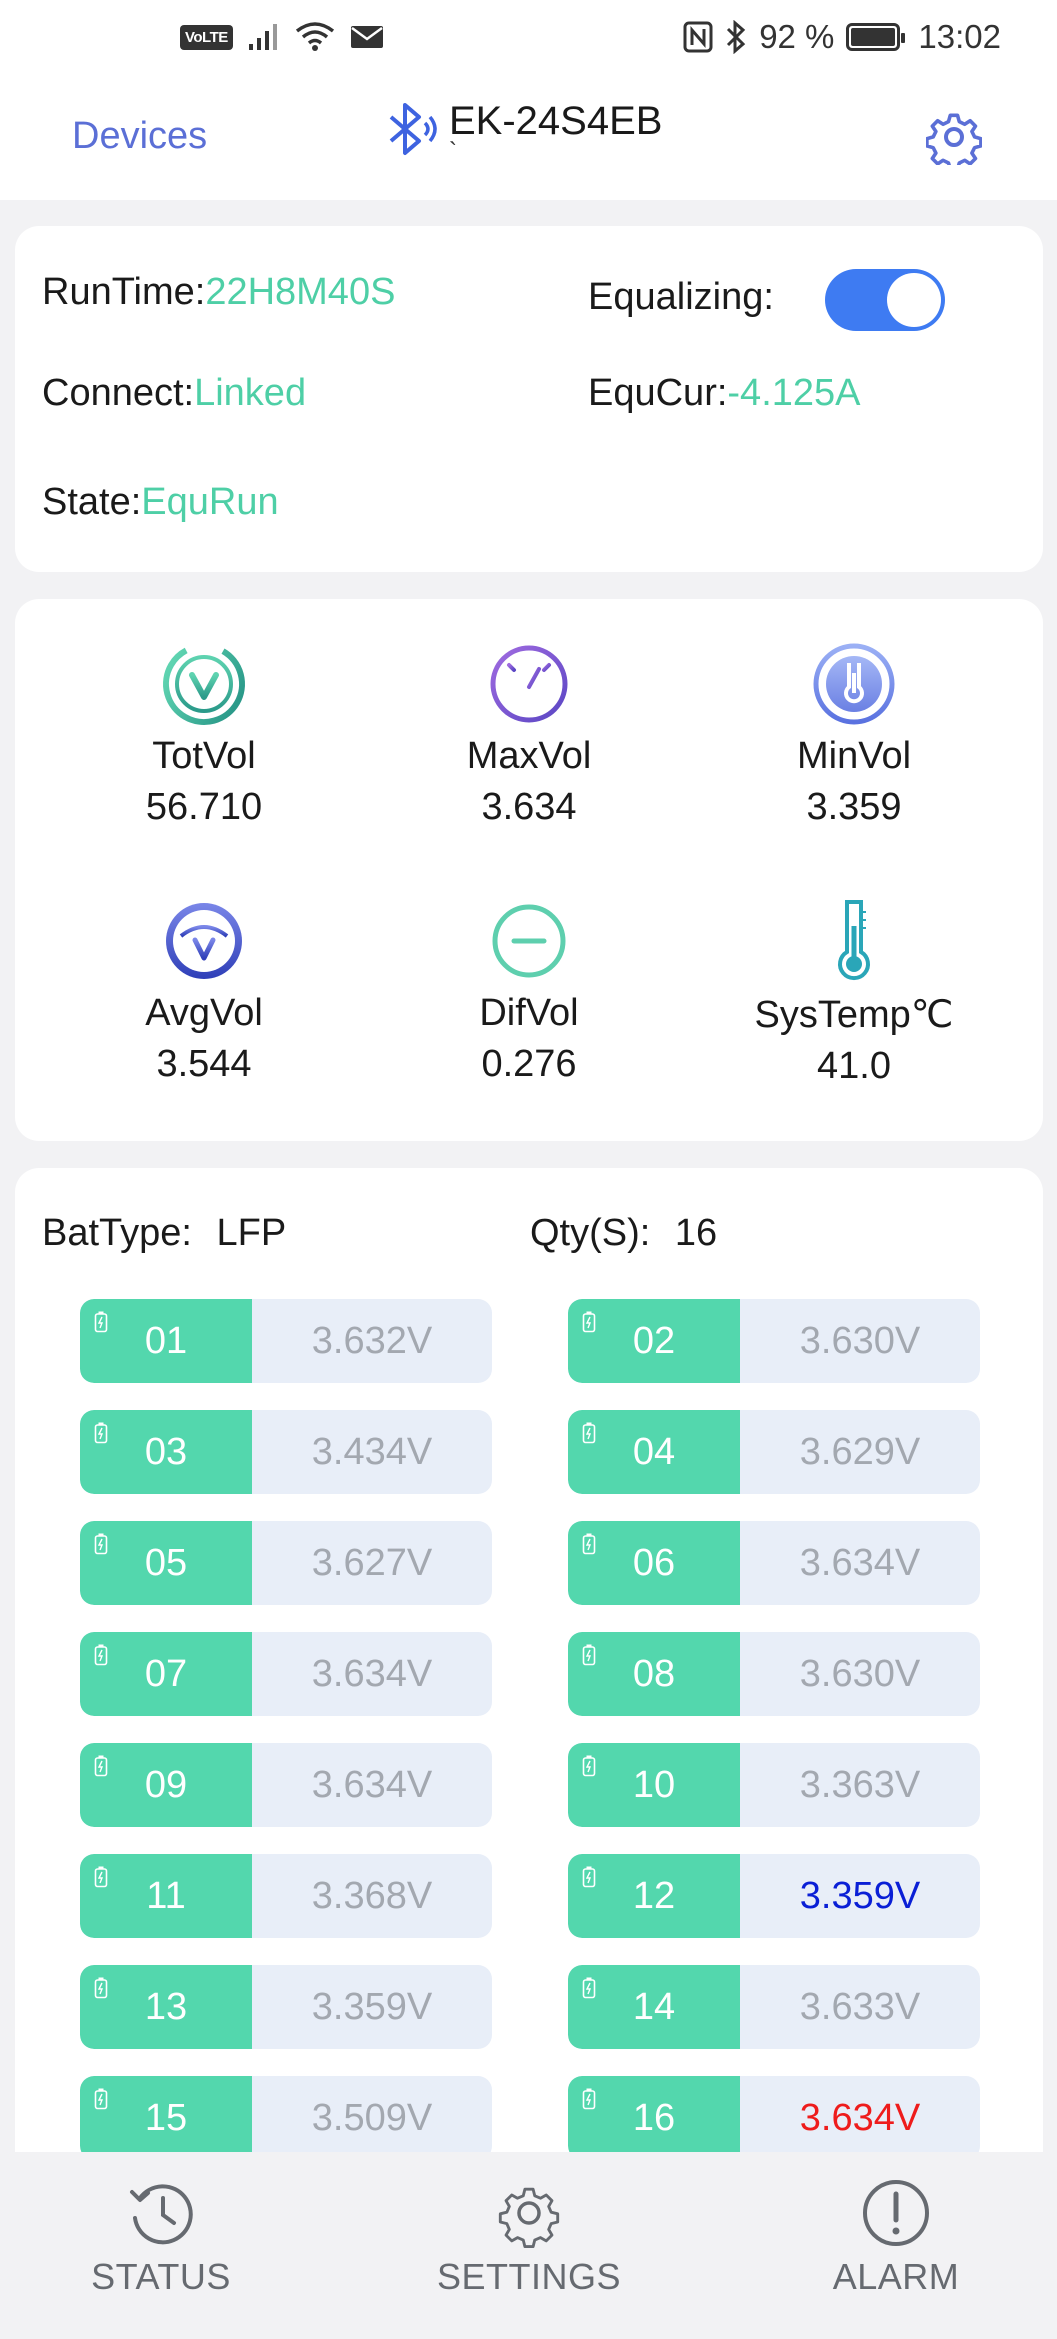 The height and width of the screenshot is (2339, 1057). I want to click on mail-icon, so click(366, 37).